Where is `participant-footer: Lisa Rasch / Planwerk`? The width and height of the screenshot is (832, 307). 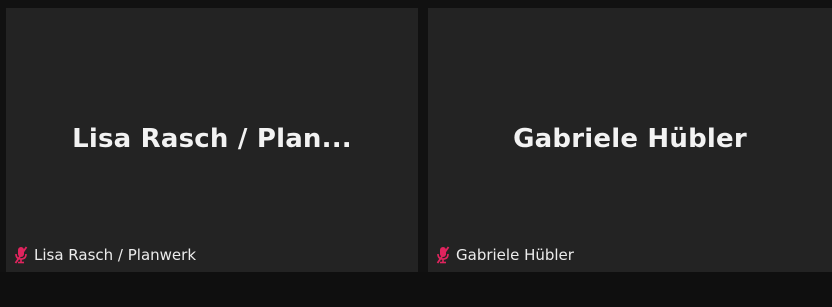
participant-footer: Lisa Rasch / Planwerk is located at coordinates (105, 255).